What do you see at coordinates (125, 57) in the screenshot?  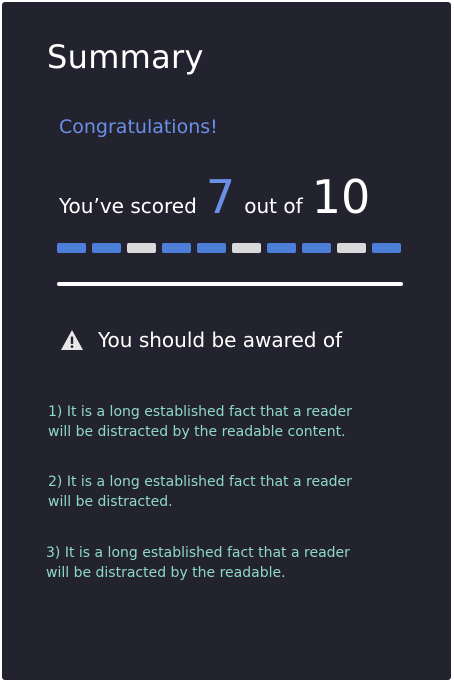 I see `page-title: Summary` at bounding box center [125, 57].